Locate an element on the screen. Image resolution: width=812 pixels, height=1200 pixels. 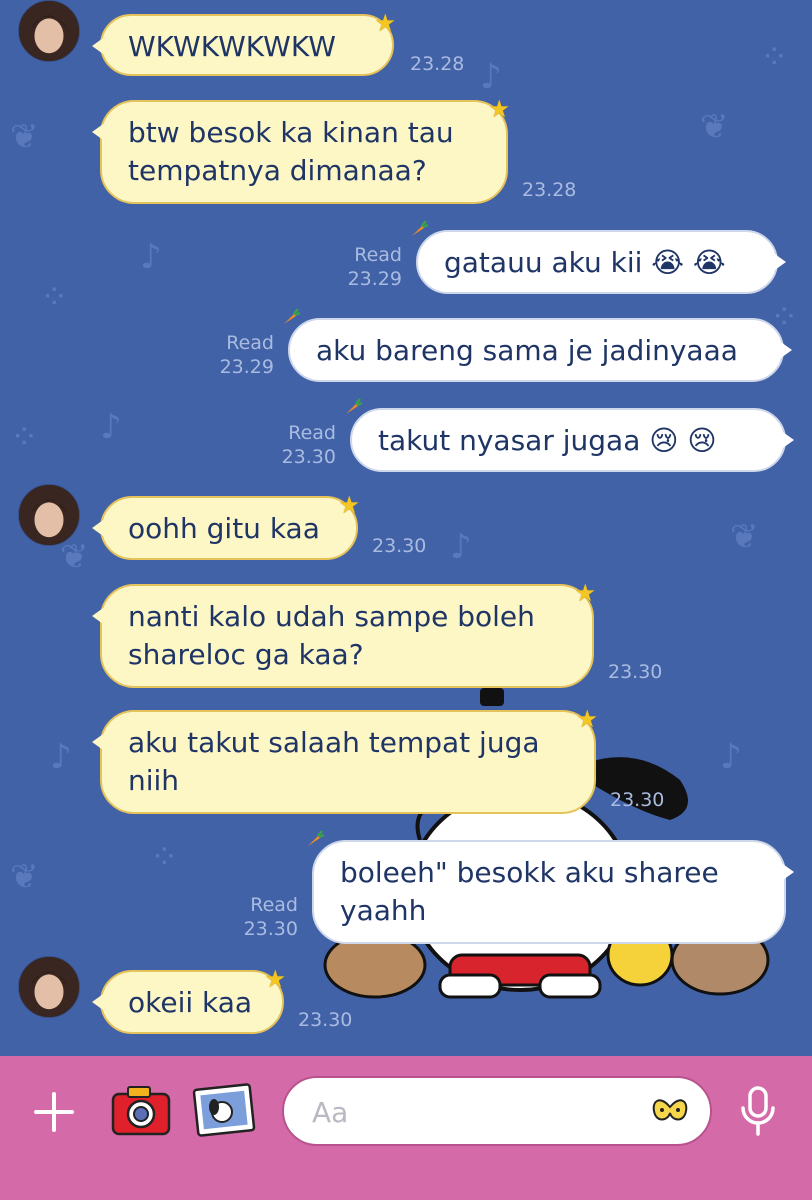
message-bubble-outgoing: aku bareng sama je jadinyaaa is located at coordinates (538, 345).